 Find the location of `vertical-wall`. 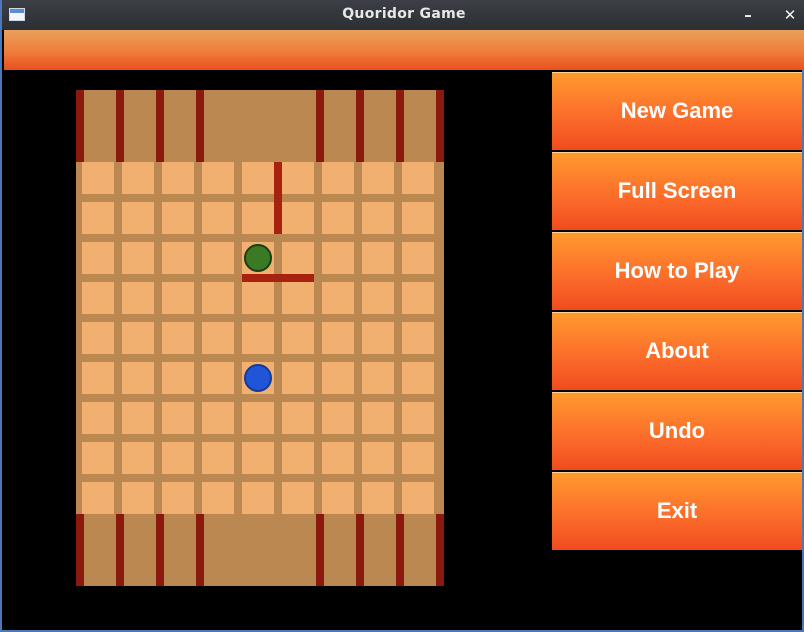

vertical-wall is located at coordinates (278, 198).